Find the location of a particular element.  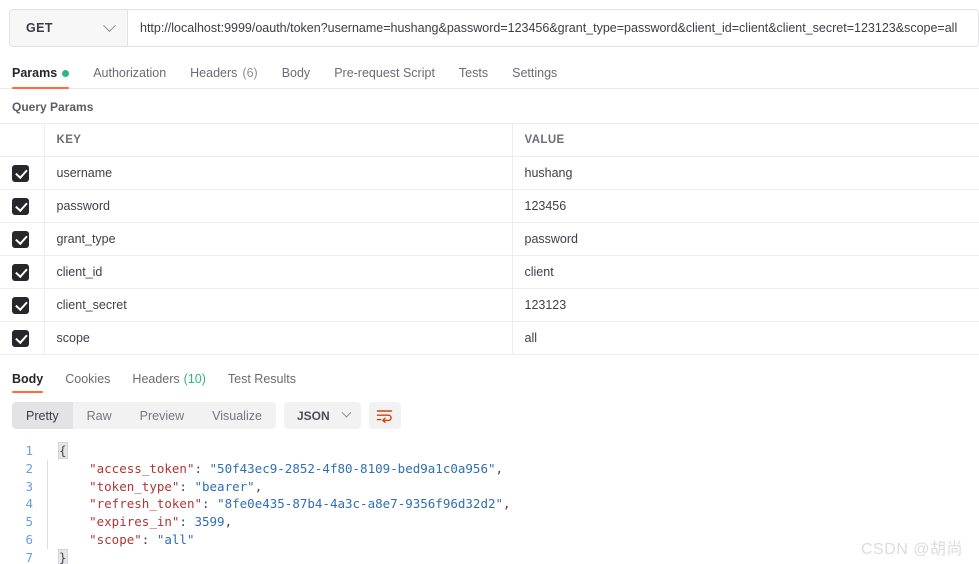

tab-headers: Headers (6) is located at coordinates (224, 73).